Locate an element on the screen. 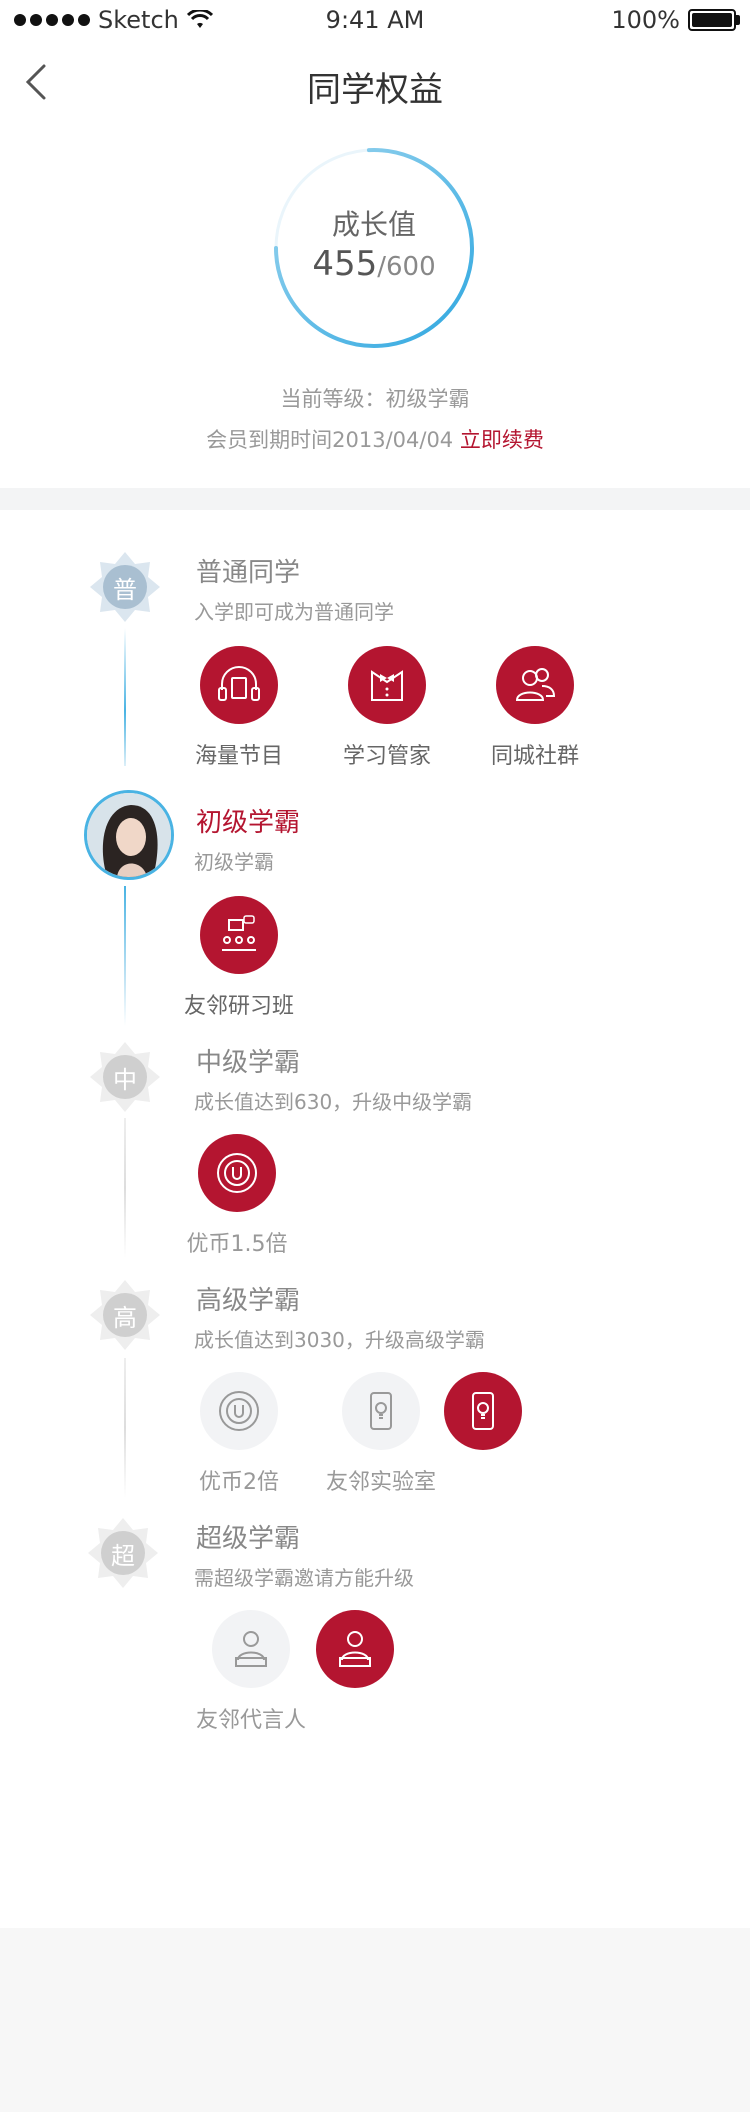  expire-text: 会员到期时间2013/04/04 is located at coordinates (330, 440).